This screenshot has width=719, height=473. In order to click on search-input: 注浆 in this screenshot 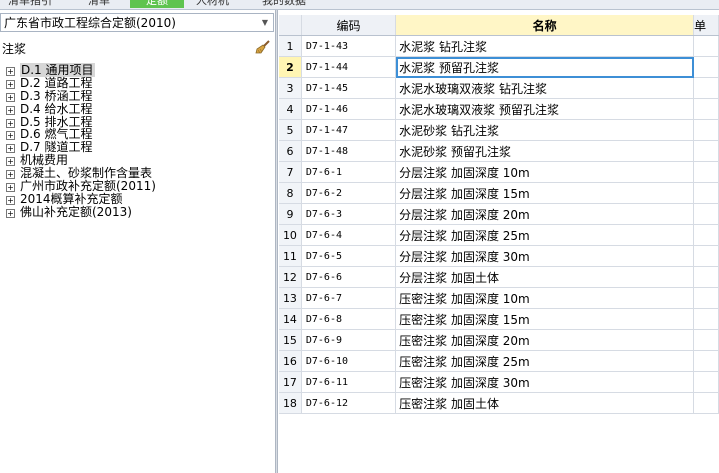, I will do `click(14, 48)`.